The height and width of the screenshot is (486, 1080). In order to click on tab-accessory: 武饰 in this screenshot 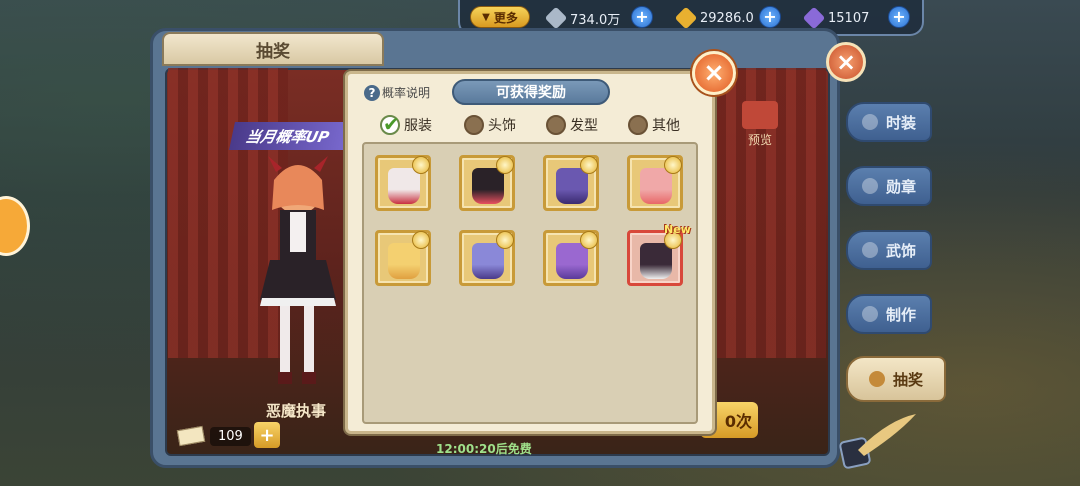, I will do `click(889, 250)`.